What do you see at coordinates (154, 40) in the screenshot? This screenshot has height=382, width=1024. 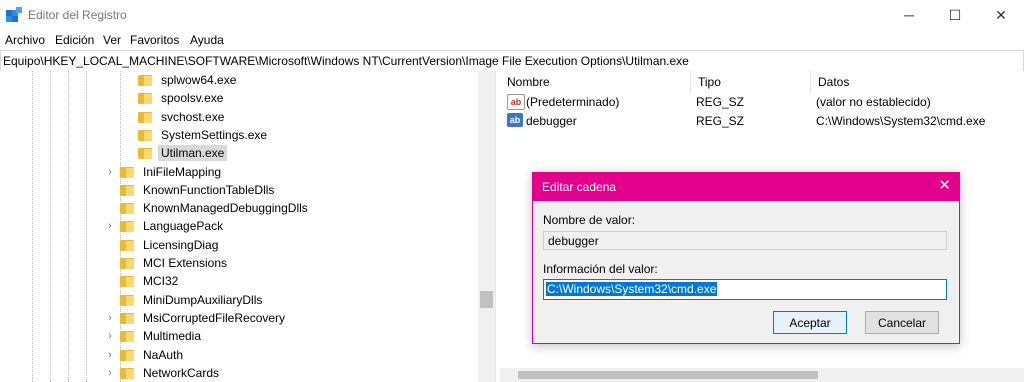 I see `menu-favoritos: Favoritos` at bounding box center [154, 40].